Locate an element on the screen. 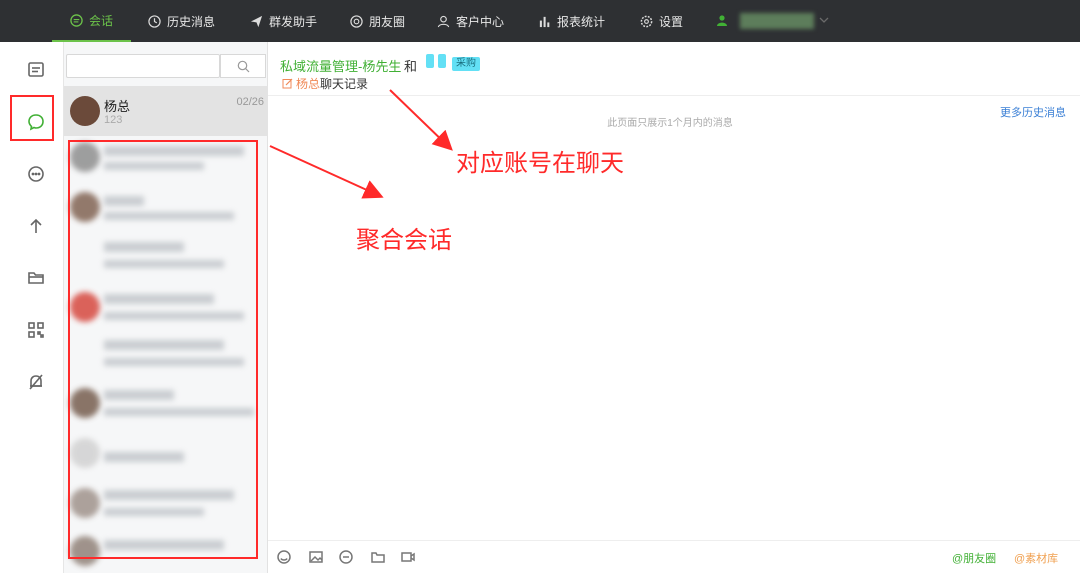 Image resolution: width=1080 pixels, height=573 pixels. chat-header: 私域流量管理-杨先生 和 采购 杨总聊天记录 is located at coordinates (674, 69).